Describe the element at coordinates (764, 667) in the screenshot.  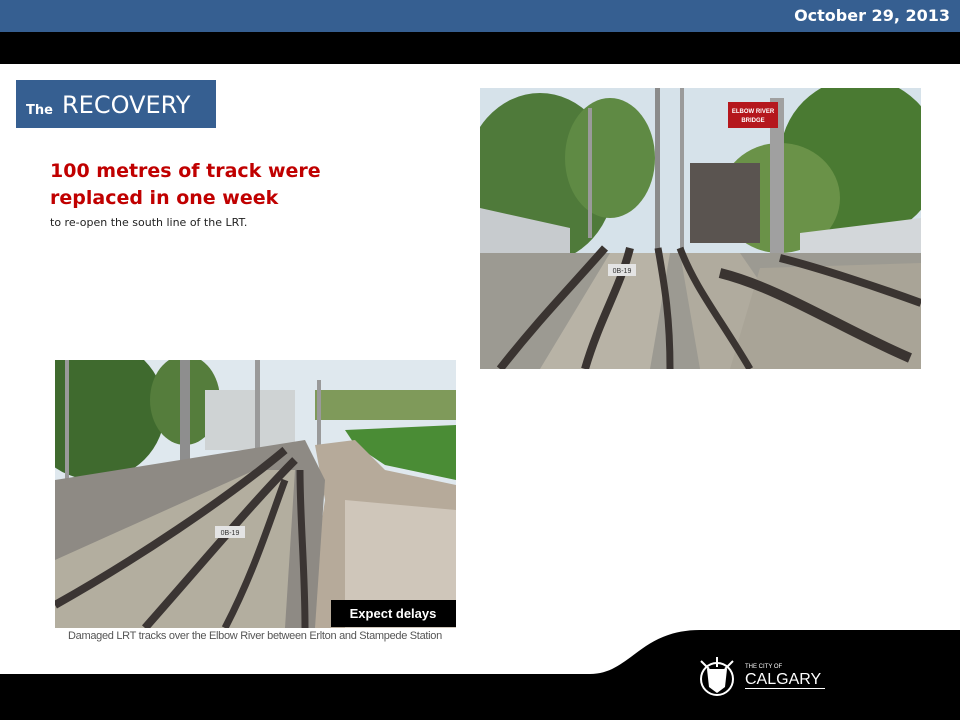
I see `logo-small-text: THE CITY OF` at that location.